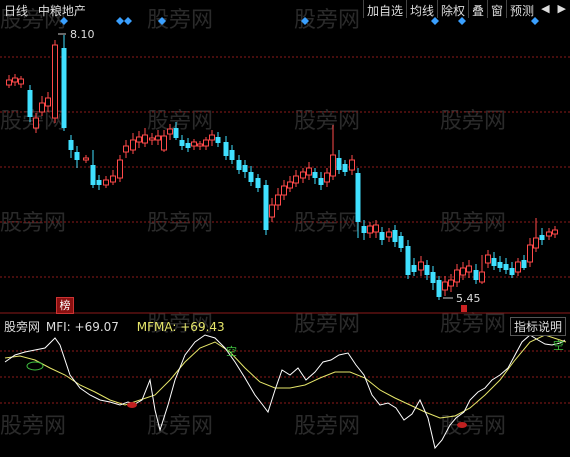  What do you see at coordinates (537, 326) in the screenshot?
I see `indicator-help-button: 指标说明` at bounding box center [537, 326].